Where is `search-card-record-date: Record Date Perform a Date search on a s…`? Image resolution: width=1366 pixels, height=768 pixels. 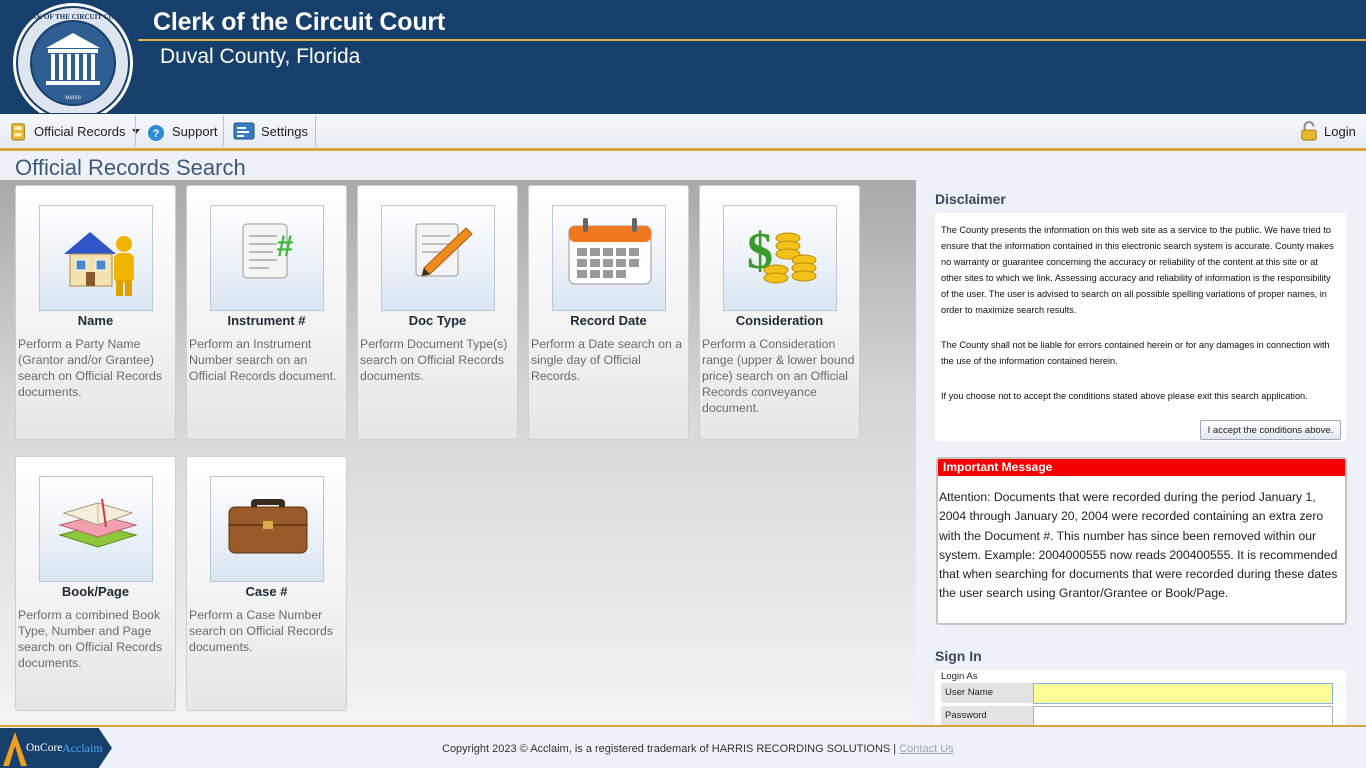
search-card-record-date: Record Date Perform a Date search on a s… is located at coordinates (608, 312).